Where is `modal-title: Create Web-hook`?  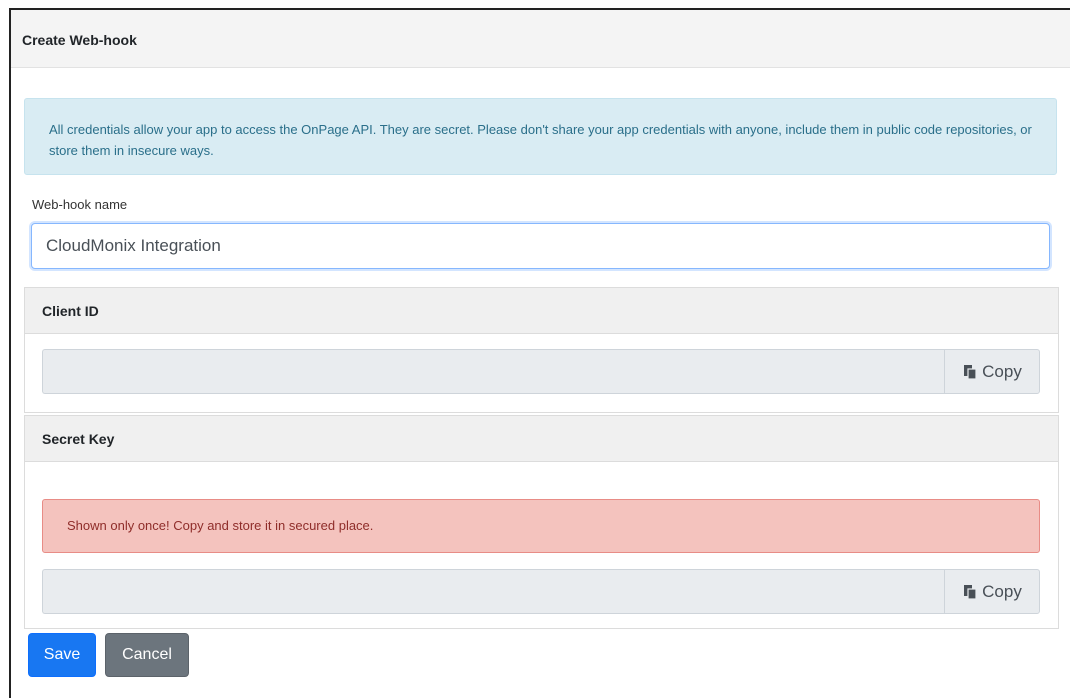
modal-title: Create Web-hook is located at coordinates (79, 40).